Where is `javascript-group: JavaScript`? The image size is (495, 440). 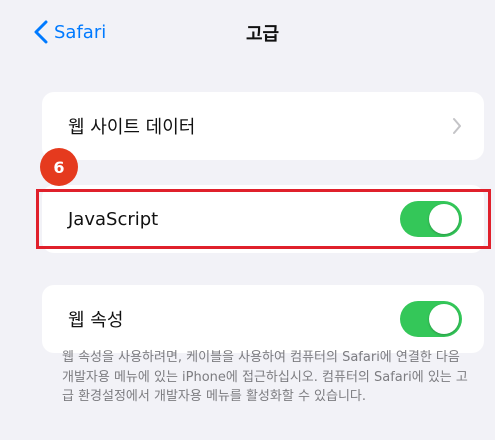
javascript-group: JavaScript is located at coordinates (263, 219).